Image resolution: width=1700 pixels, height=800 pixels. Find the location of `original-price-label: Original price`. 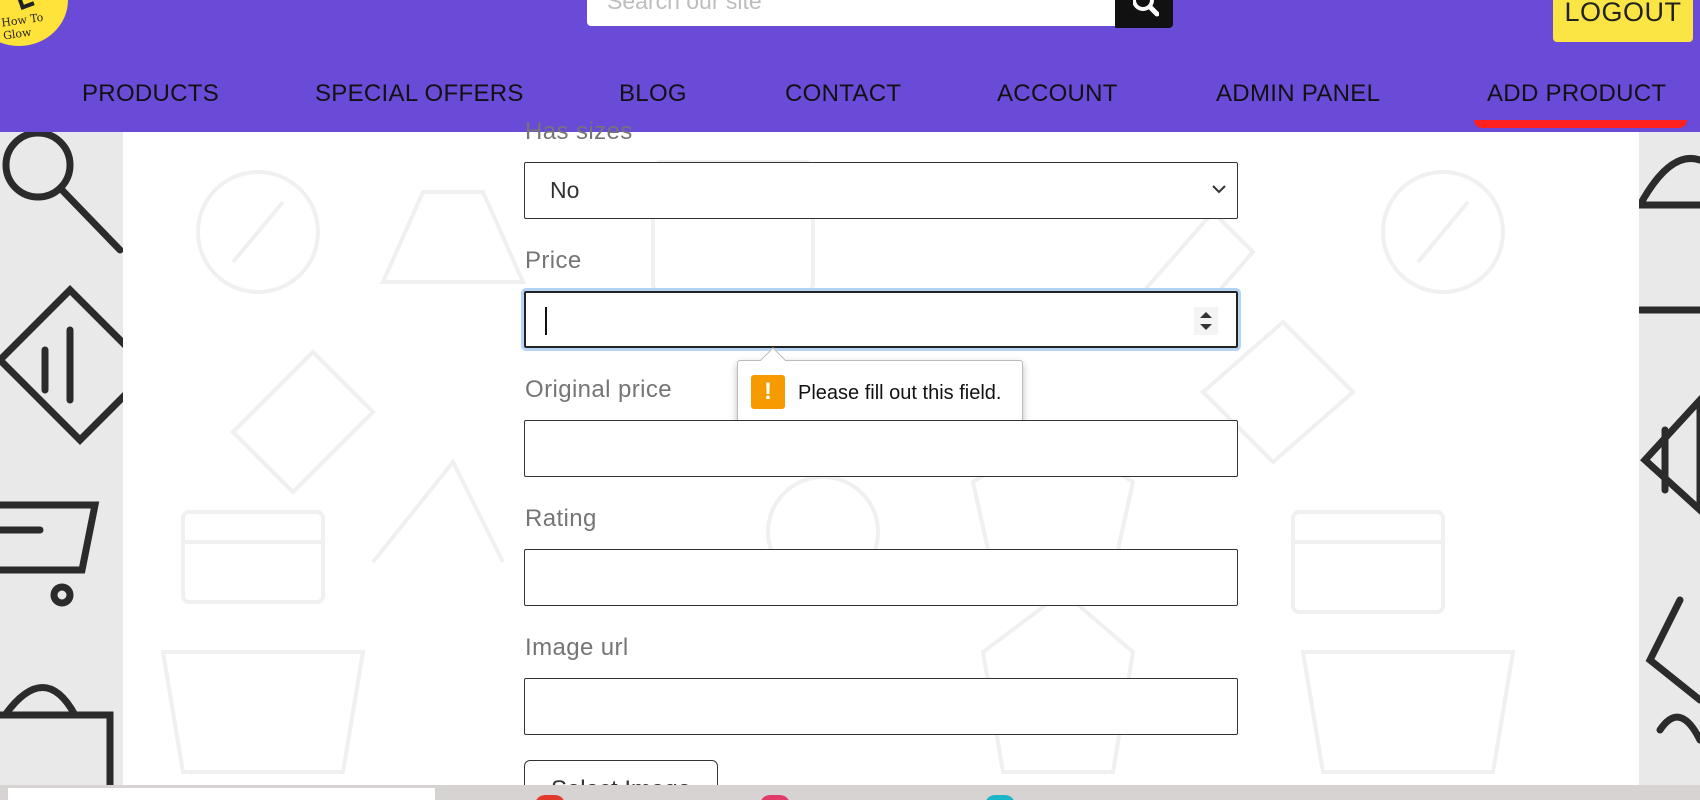

original-price-label: Original price is located at coordinates (598, 389).